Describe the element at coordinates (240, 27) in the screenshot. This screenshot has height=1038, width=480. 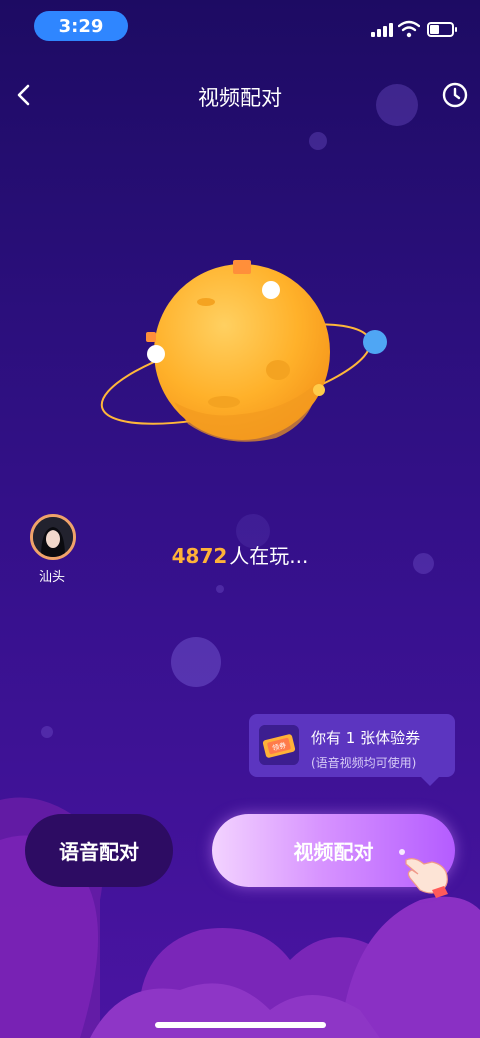
I see `status-bar: 3:29` at that location.